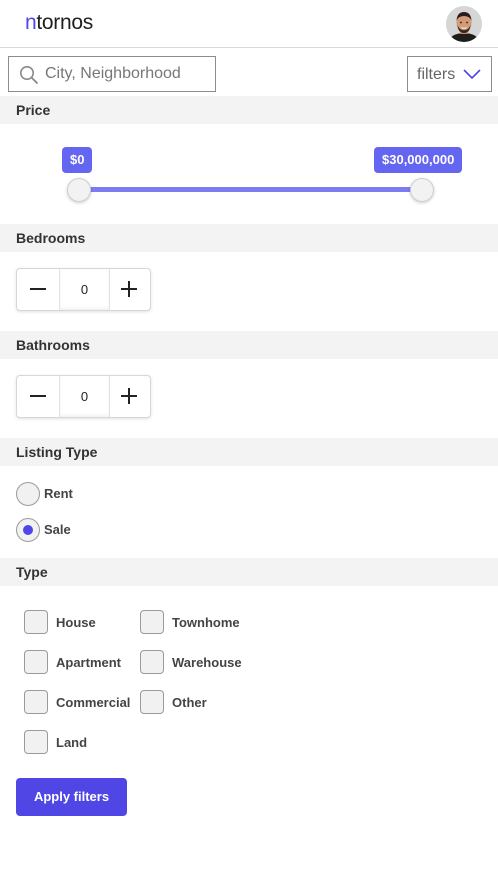 This screenshot has width=498, height=886. Describe the element at coordinates (249, 345) in the screenshot. I see `bathrooms-heading: Bathrooms` at that location.